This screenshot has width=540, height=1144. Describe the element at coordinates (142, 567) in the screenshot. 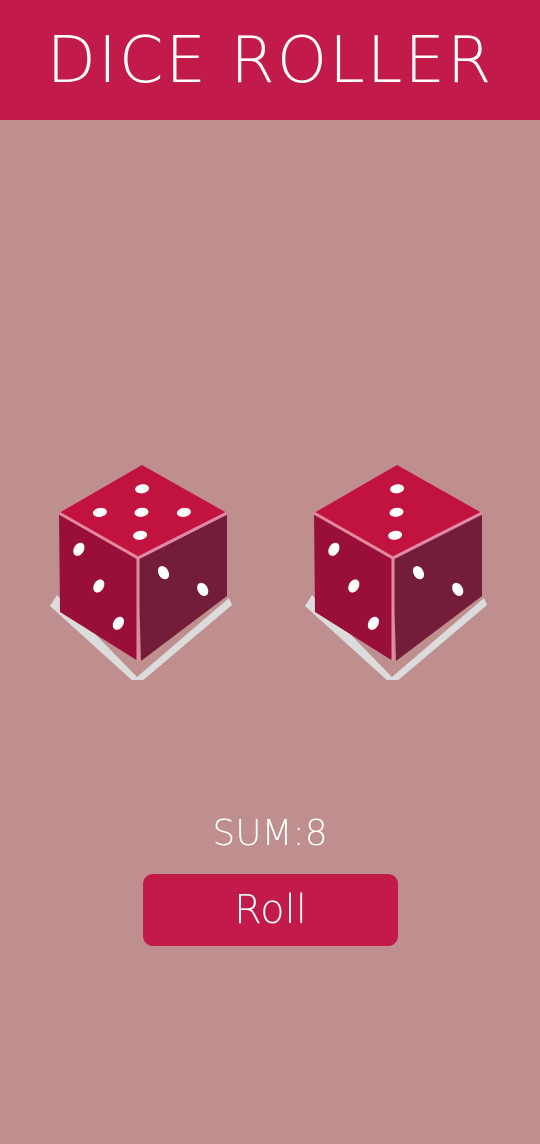

I see `die-left` at that location.